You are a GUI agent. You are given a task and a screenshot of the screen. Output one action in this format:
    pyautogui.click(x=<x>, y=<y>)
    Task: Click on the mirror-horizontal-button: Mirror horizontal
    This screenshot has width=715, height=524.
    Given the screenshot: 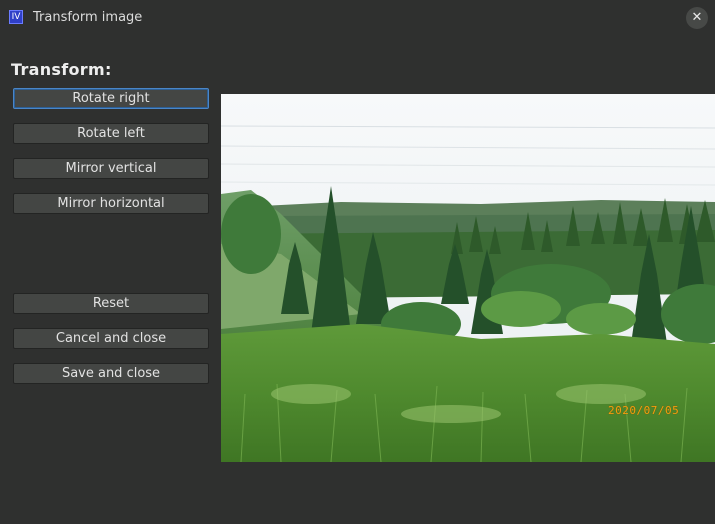 What is the action you would take?
    pyautogui.click(x=111, y=203)
    